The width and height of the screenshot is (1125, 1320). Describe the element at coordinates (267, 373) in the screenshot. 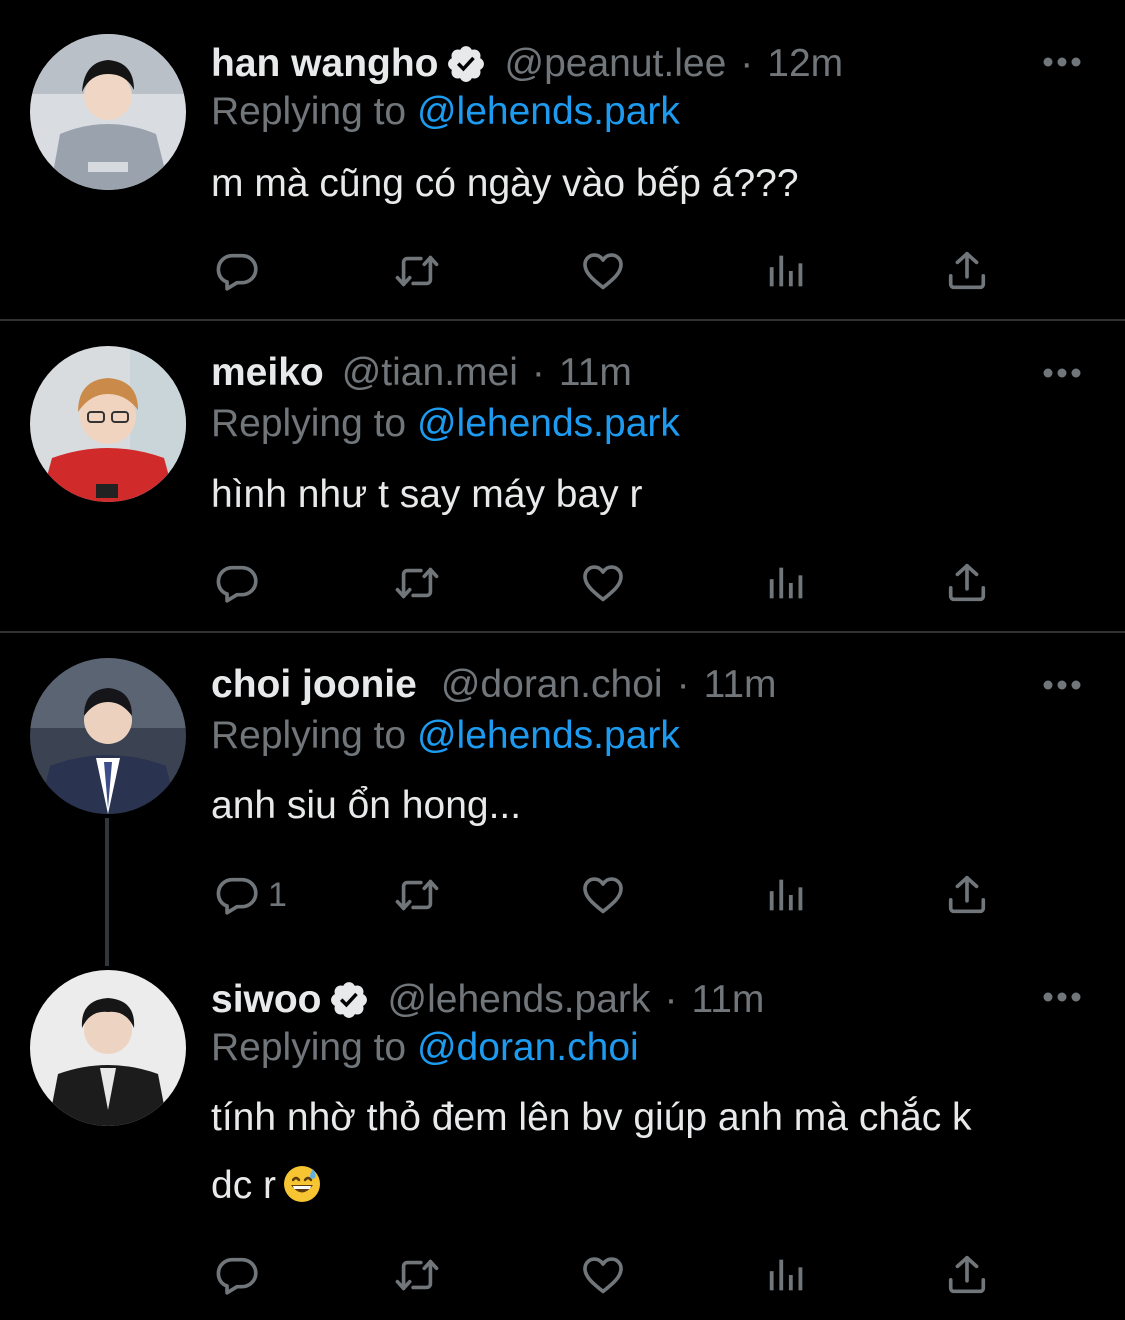

I see `display-name: meiko` at that location.